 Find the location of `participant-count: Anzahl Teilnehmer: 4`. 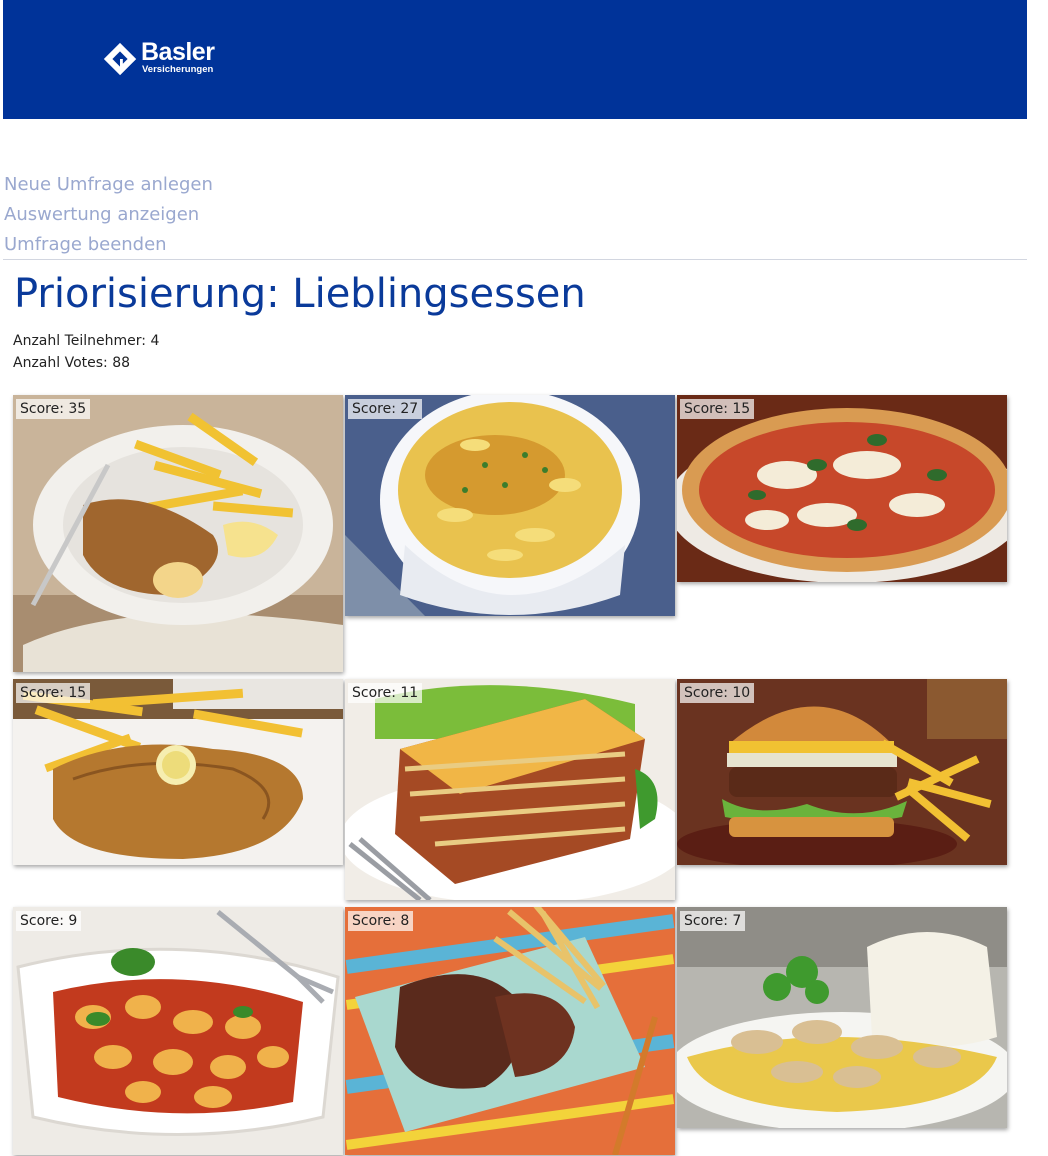

participant-count: Anzahl Teilnehmer: 4 is located at coordinates (86, 341).